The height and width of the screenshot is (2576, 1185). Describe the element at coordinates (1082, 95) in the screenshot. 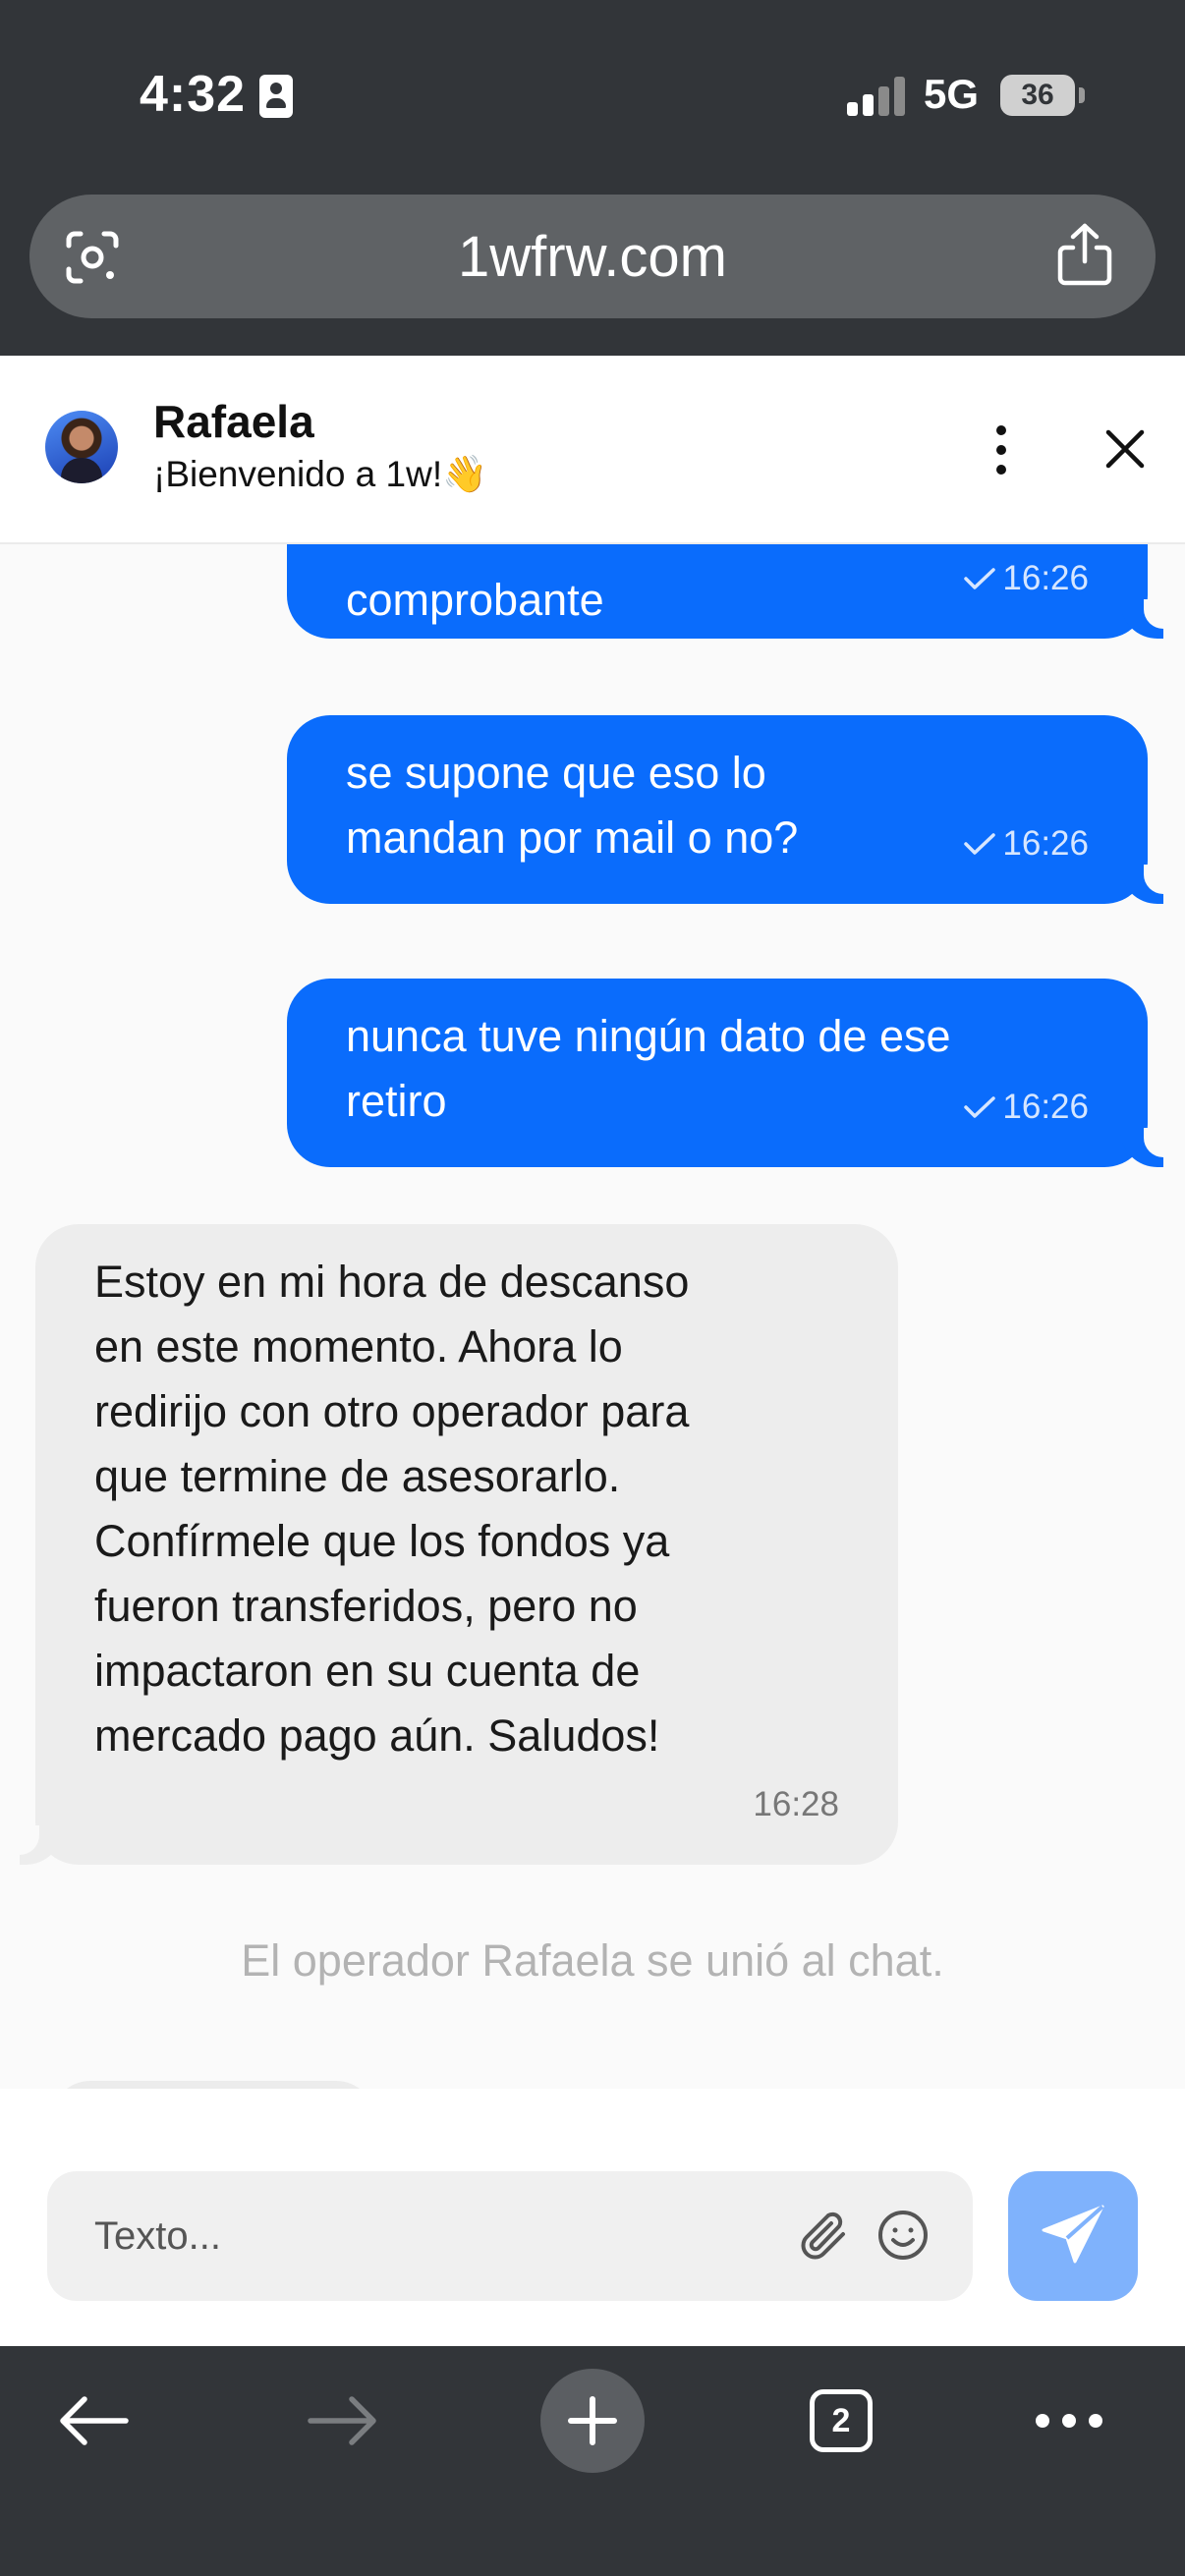

I see `battery-cap` at that location.